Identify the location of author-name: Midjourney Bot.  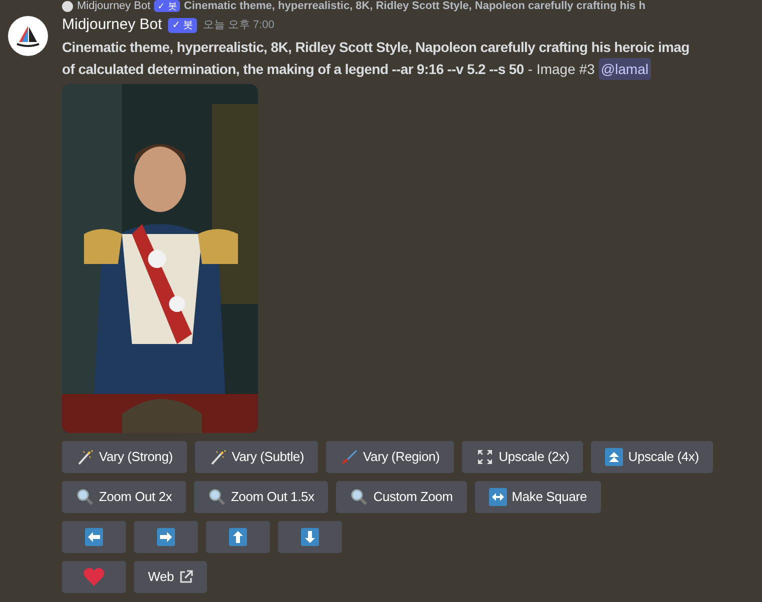
(112, 25).